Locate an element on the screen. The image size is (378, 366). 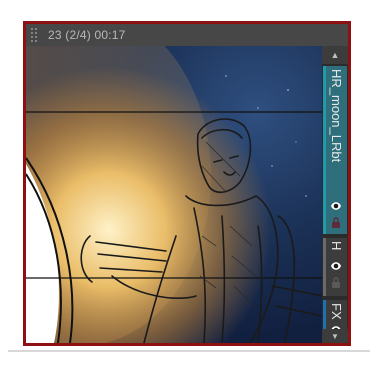
layer-strip: ▲ HR_moon_LRbt H FX ▼ is located at coordinates (335, 194).